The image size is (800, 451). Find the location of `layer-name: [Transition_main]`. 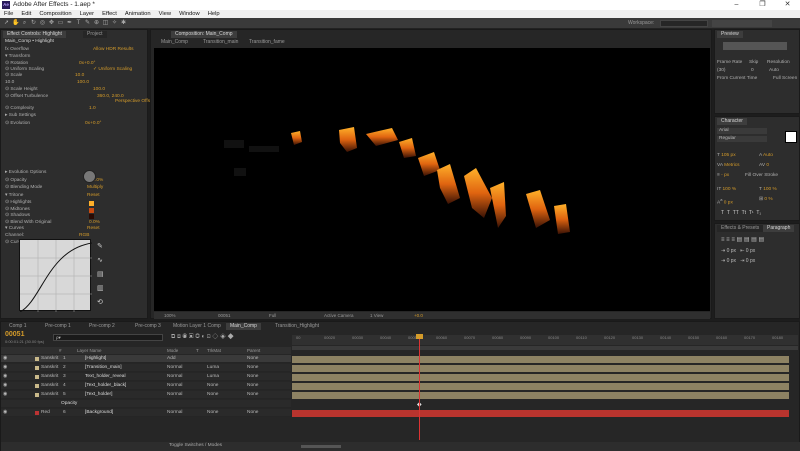

layer-name: [Transition_main] is located at coordinates (103, 368).